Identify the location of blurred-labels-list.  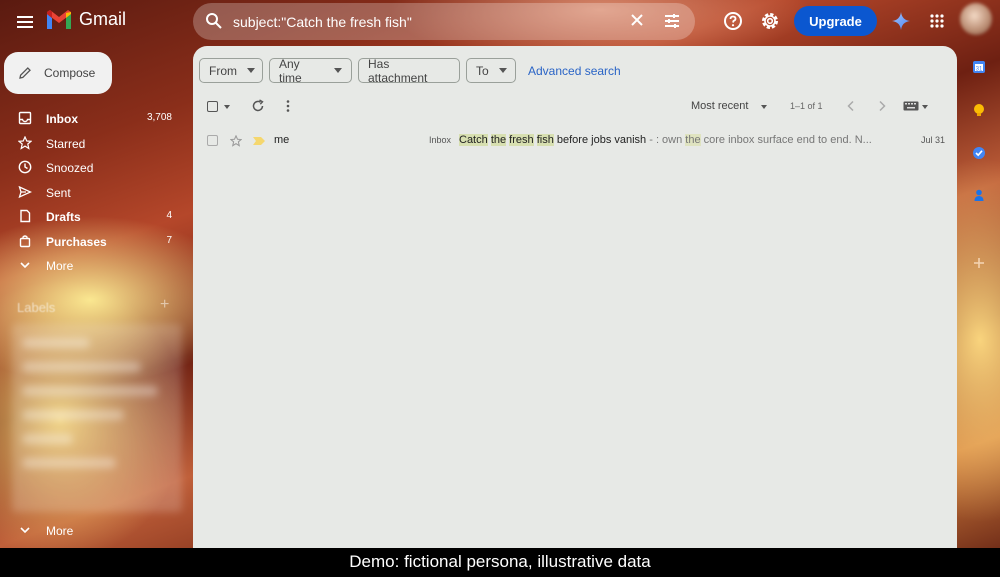
(97, 418).